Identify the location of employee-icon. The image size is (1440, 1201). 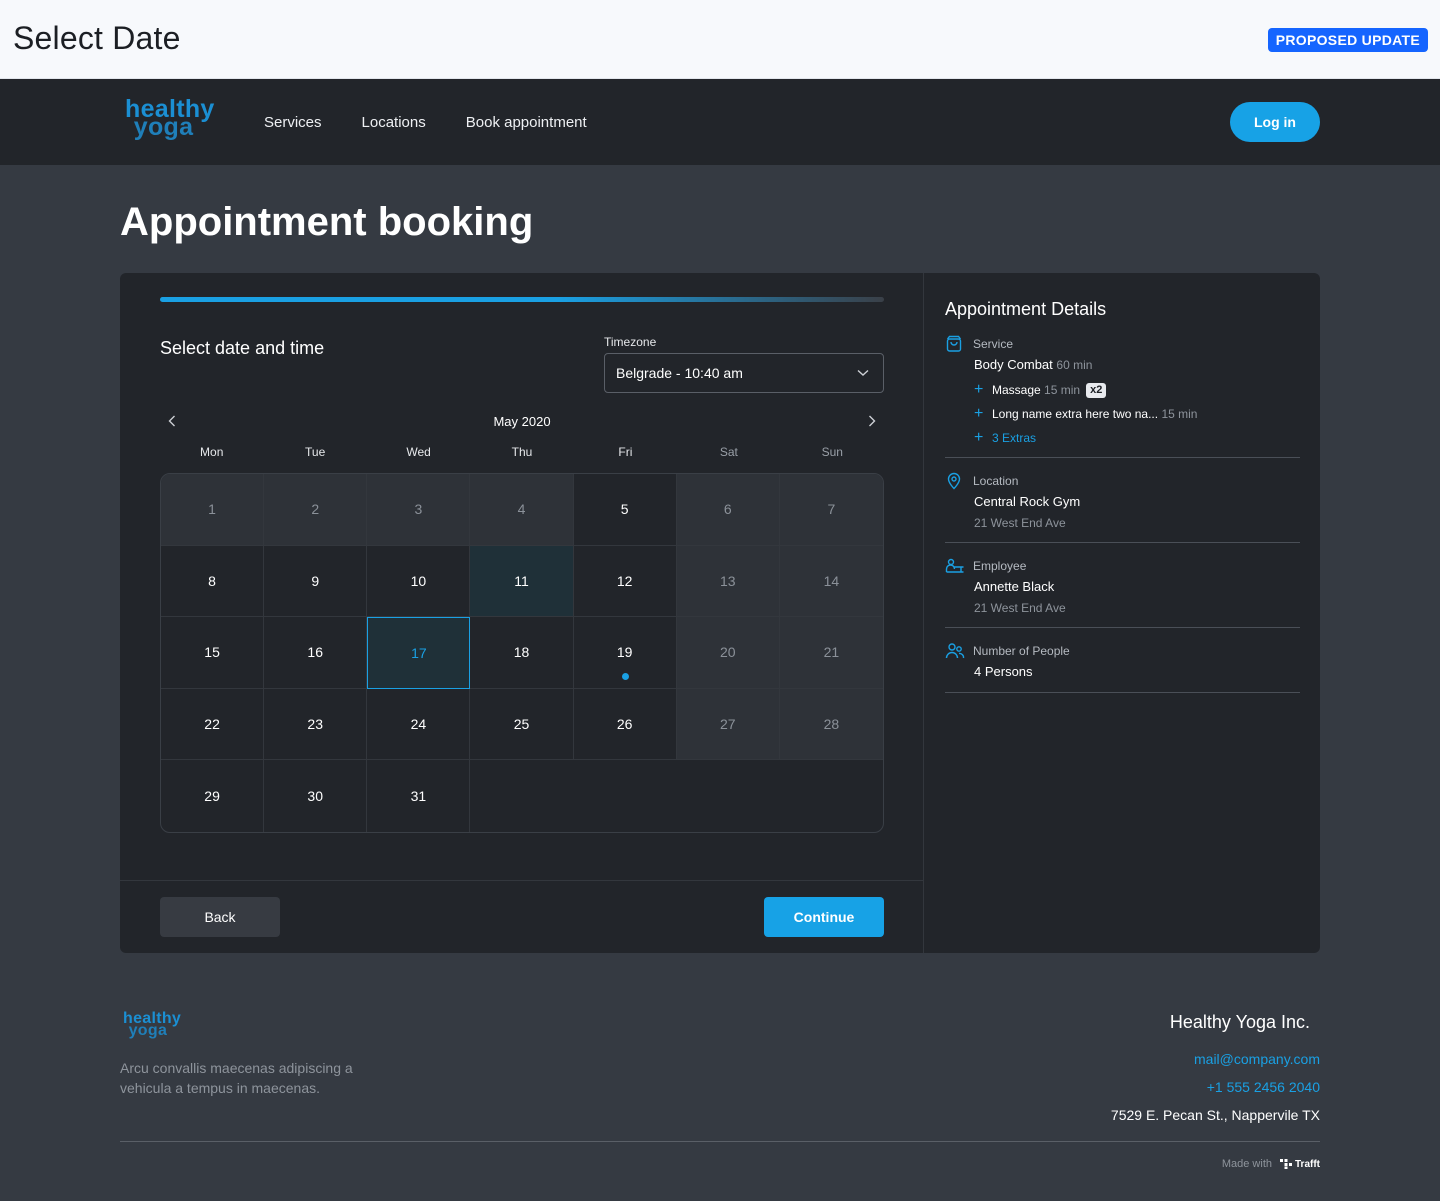
(955, 566).